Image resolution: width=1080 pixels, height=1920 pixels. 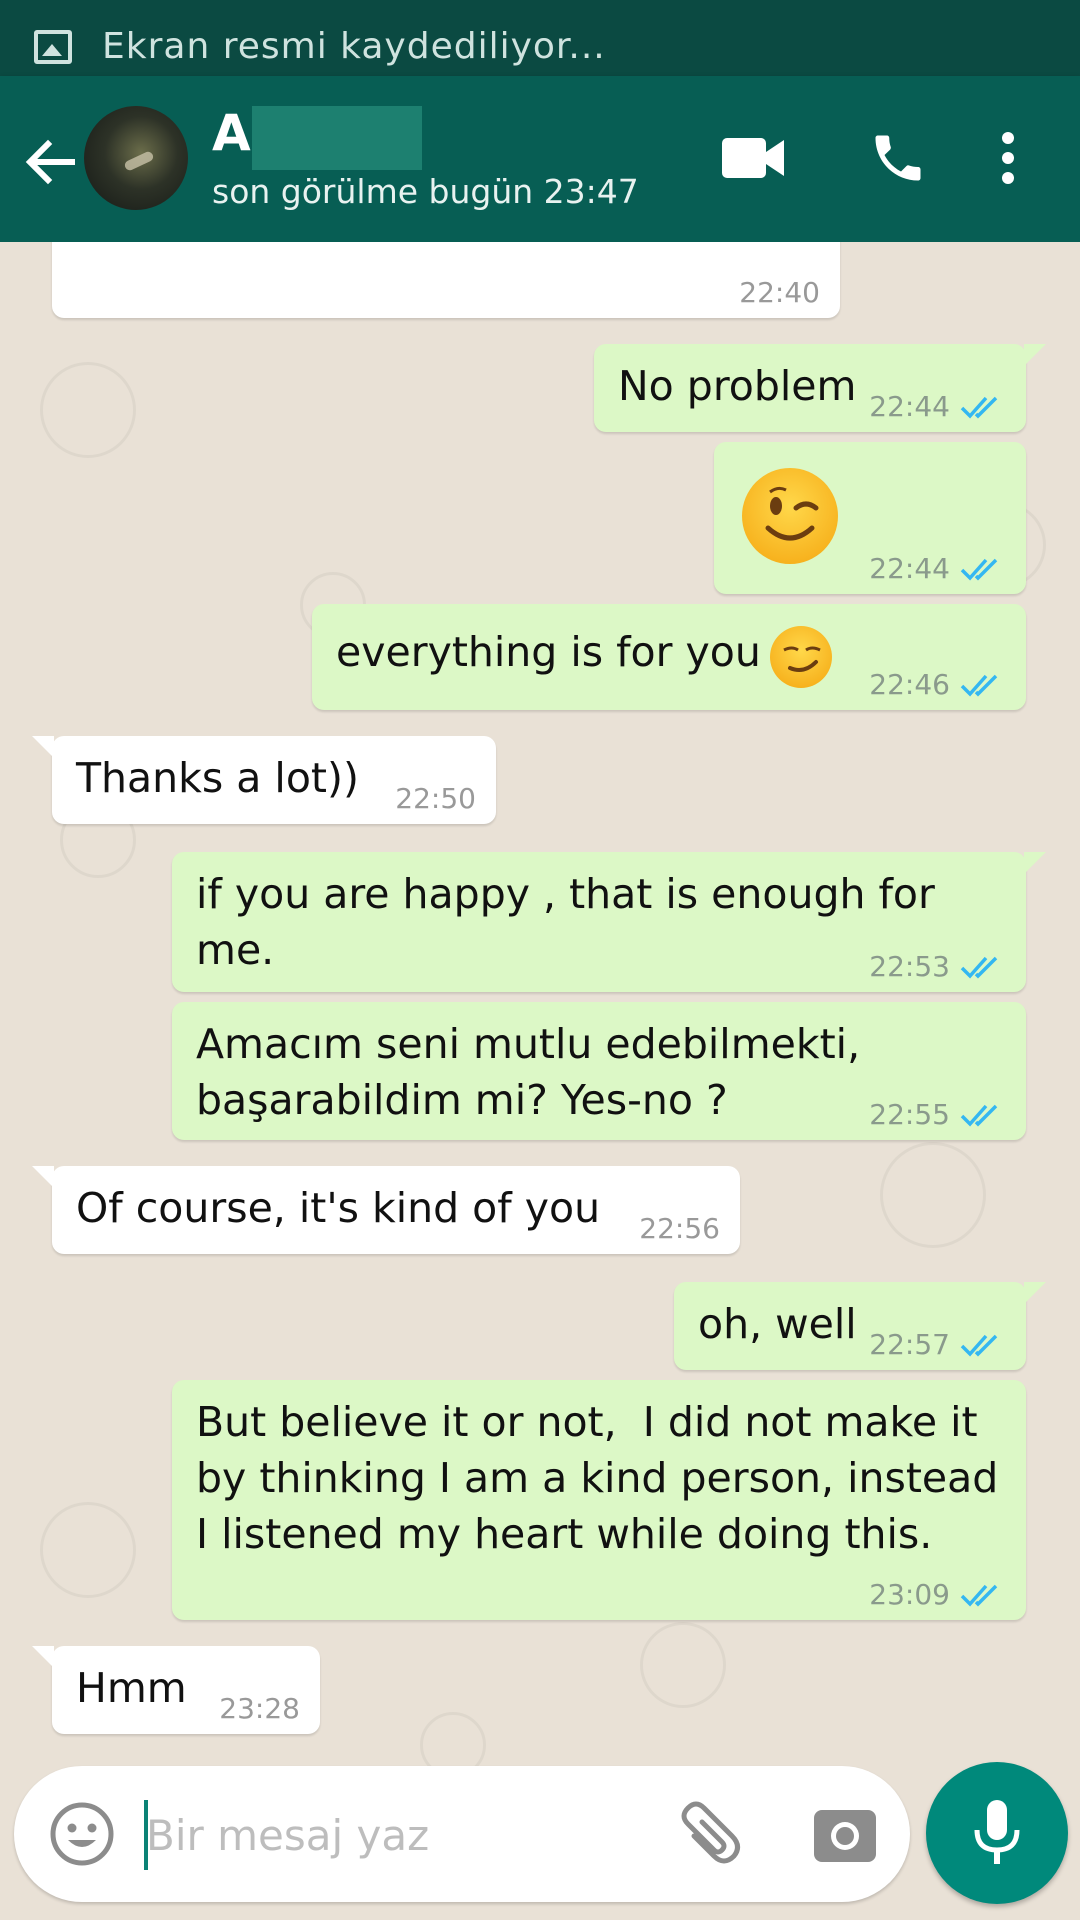 I want to click on voice-message-button, so click(x=997, y=1833).